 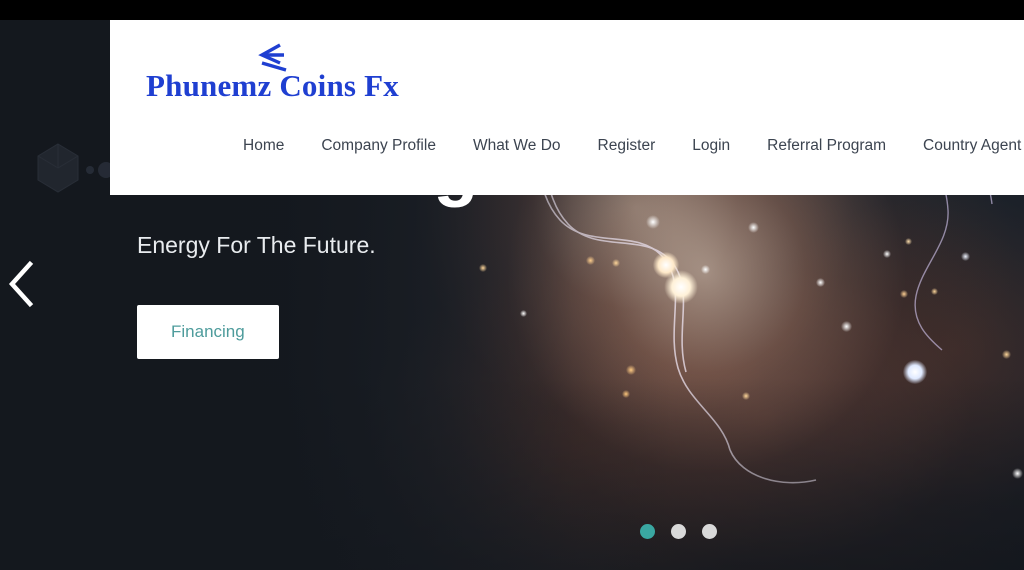 I want to click on viewport-top-bar, so click(x=512, y=10).